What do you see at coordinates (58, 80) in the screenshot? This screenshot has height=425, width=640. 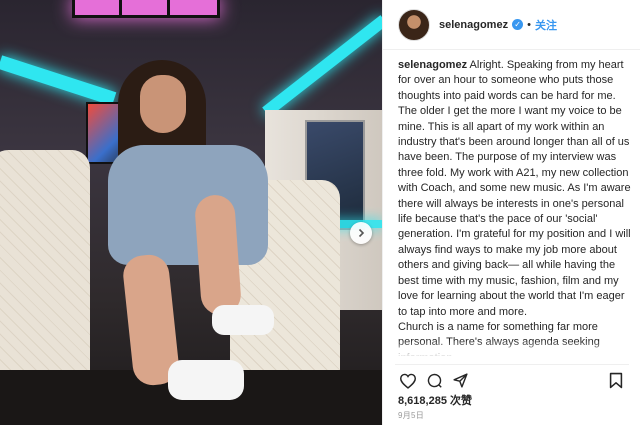 I see `led-strip-left` at bounding box center [58, 80].